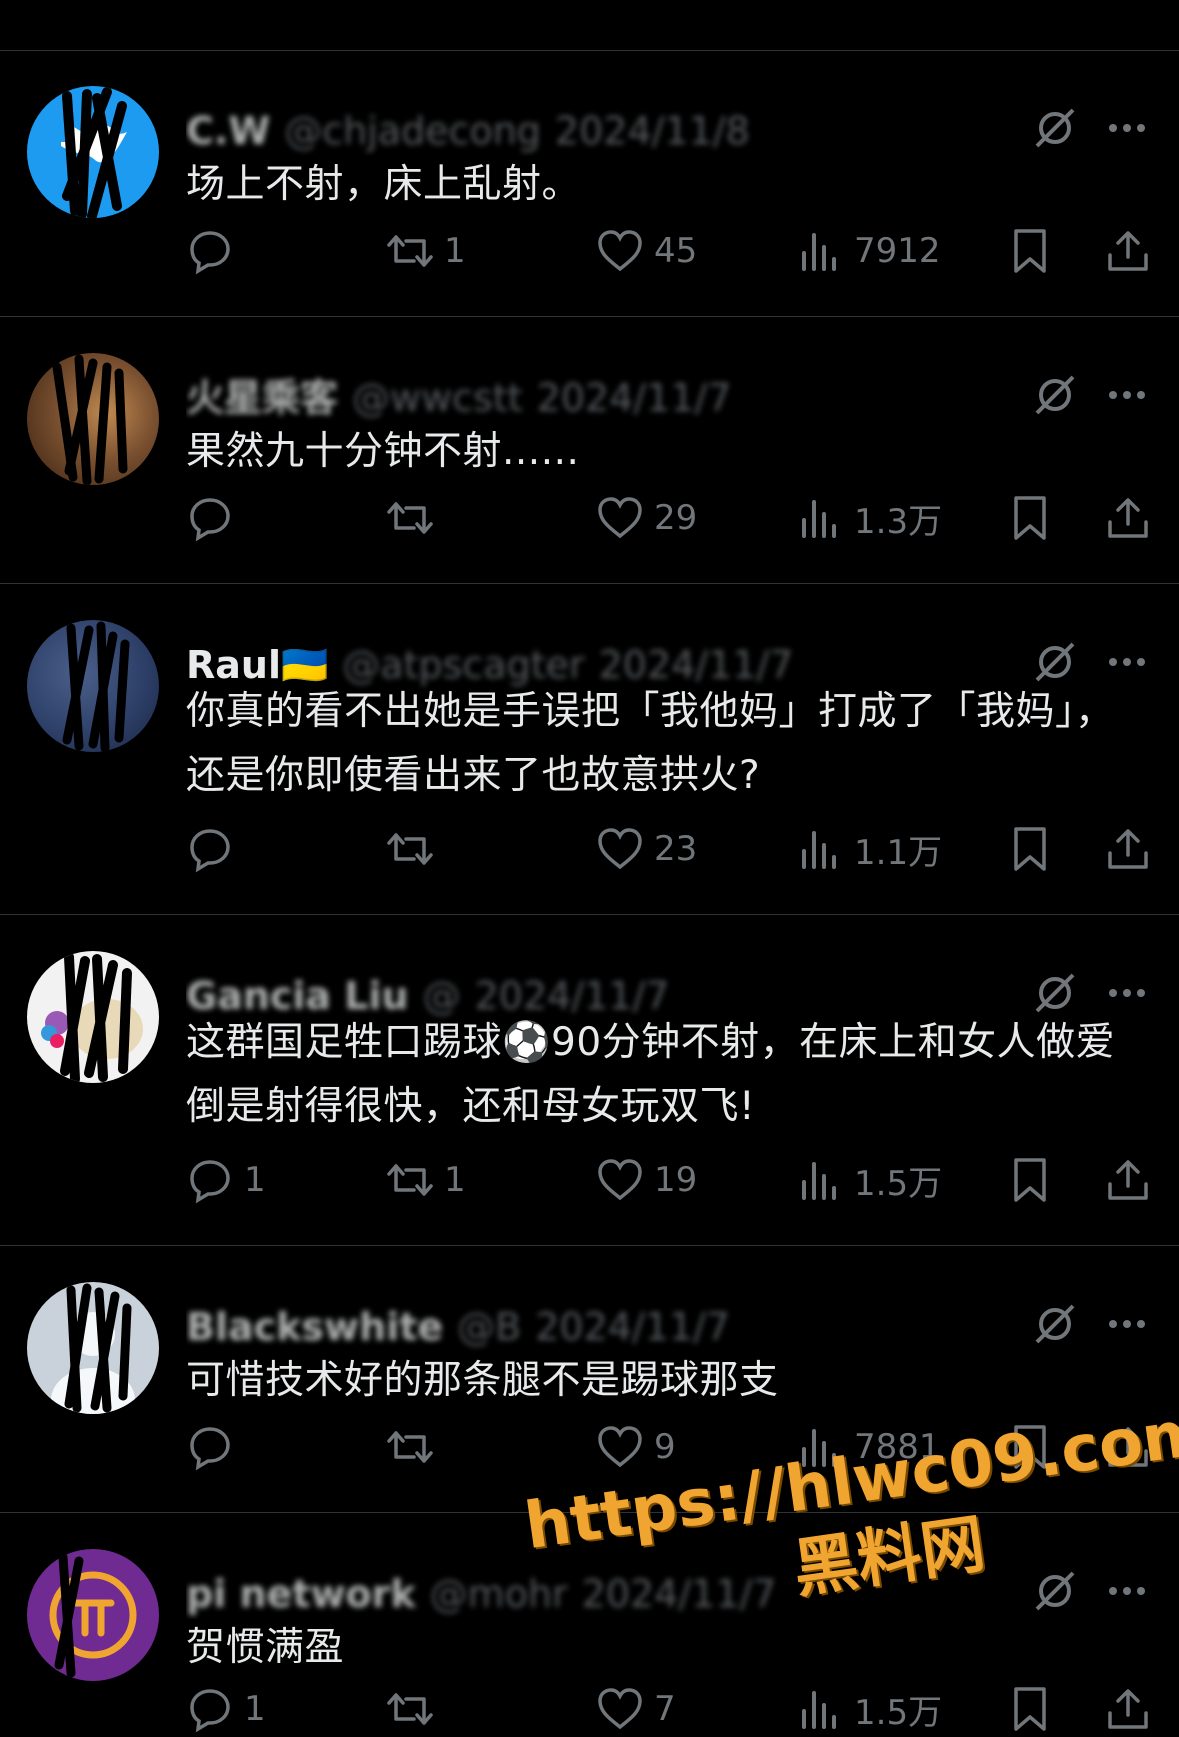 The width and height of the screenshot is (1179, 1737). I want to click on views-button: 7912, so click(868, 251).